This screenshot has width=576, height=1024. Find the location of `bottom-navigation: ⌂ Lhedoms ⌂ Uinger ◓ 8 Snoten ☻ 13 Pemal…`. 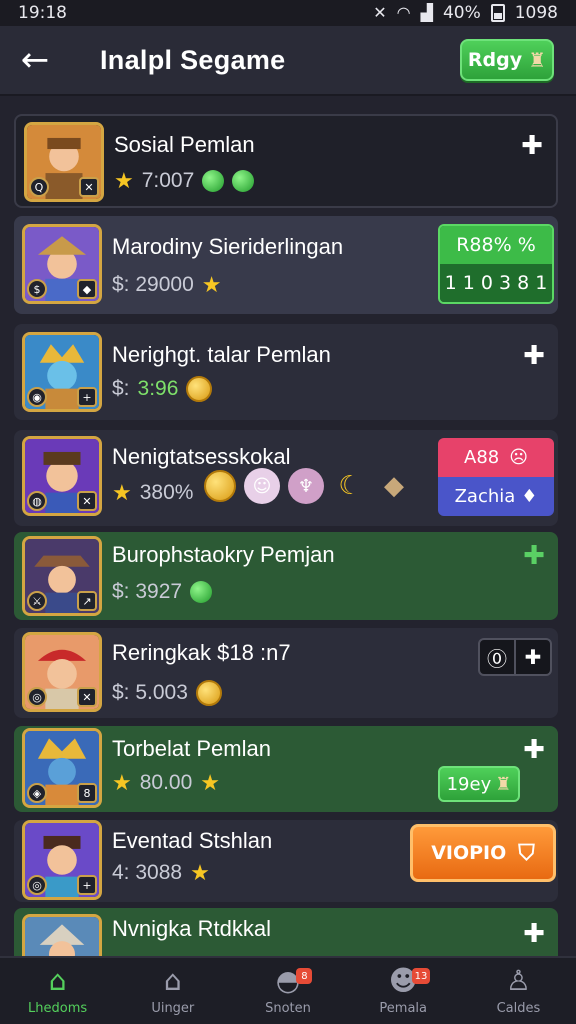

bottom-navigation: ⌂ Lhedoms ⌂ Uinger ◓ 8 Snoten ☻ 13 Pemal… is located at coordinates (288, 990).